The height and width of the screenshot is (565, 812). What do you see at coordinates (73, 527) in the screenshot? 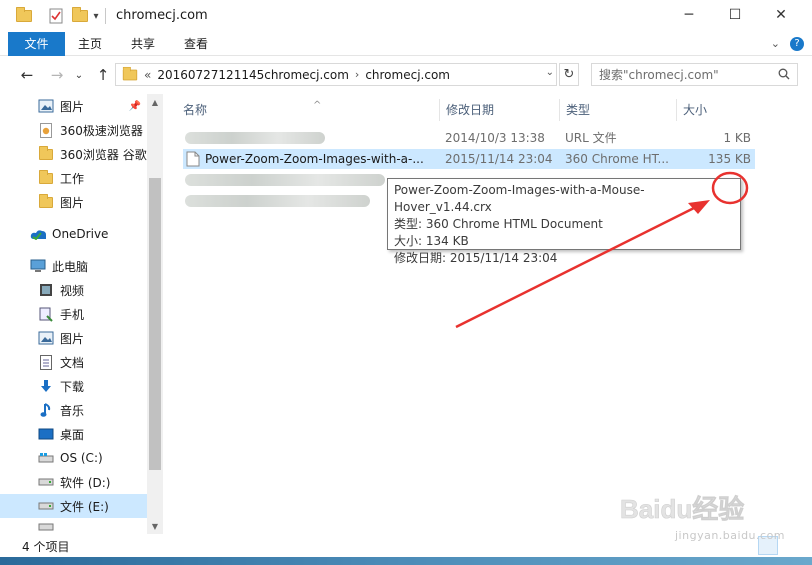
I see `nav-item-partial` at bounding box center [73, 527].